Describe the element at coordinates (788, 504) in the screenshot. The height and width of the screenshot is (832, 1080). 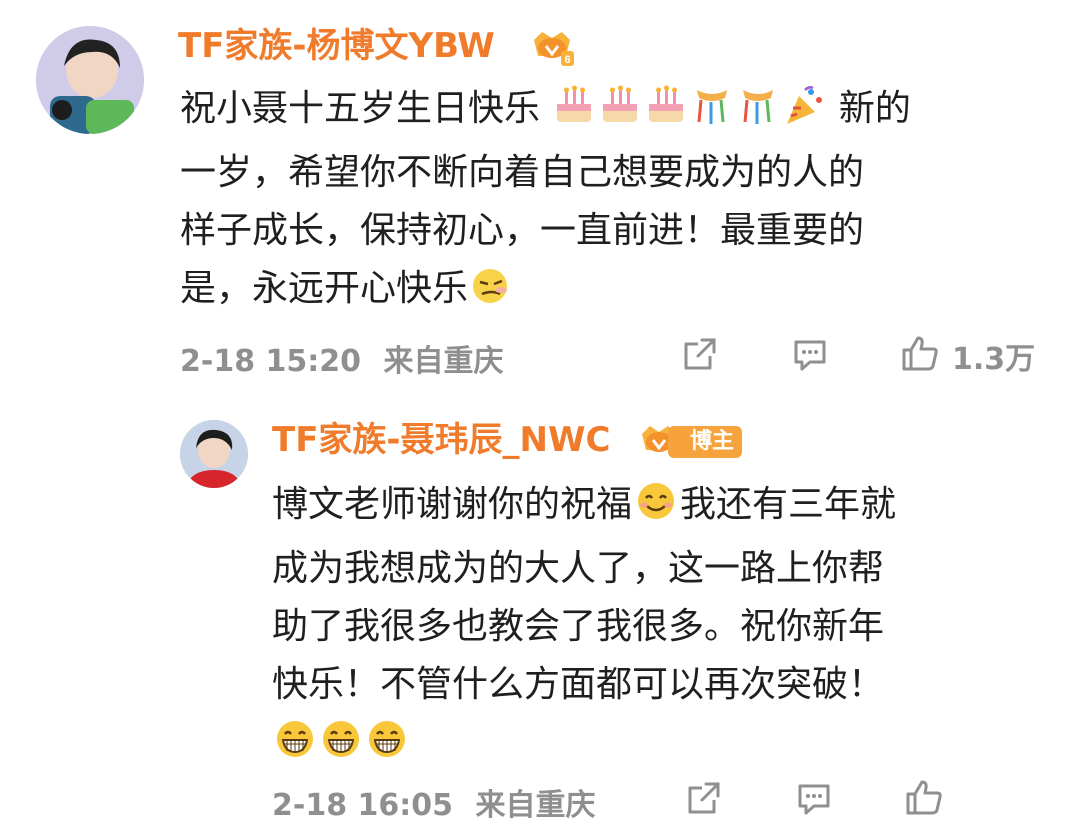
I see `reply-line-1b: 我还有三年就` at that location.